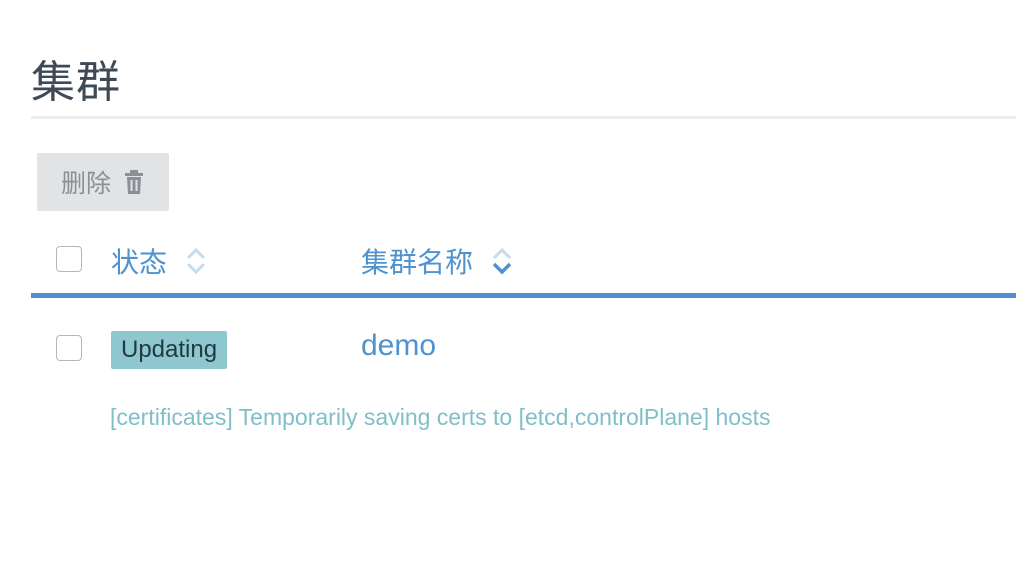 Image resolution: width=1016 pixels, height=576 pixels. What do you see at coordinates (76, 83) in the screenshot?
I see `page-title: 集群` at bounding box center [76, 83].